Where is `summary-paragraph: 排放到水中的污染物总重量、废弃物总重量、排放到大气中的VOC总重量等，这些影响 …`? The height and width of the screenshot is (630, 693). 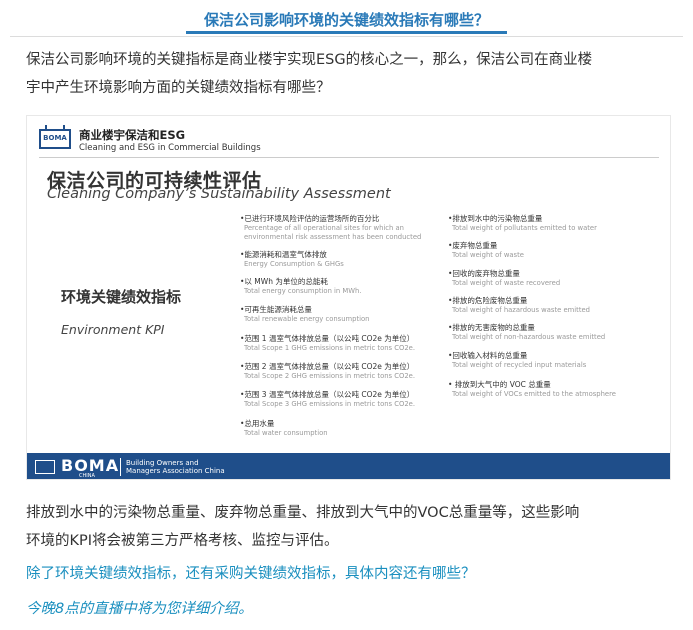
summary-paragraph: 排放到水中的污染物总重量、废弃物总重量、排放到大气中的VOC总重量等，这些影响 … is located at coordinates (351, 527).